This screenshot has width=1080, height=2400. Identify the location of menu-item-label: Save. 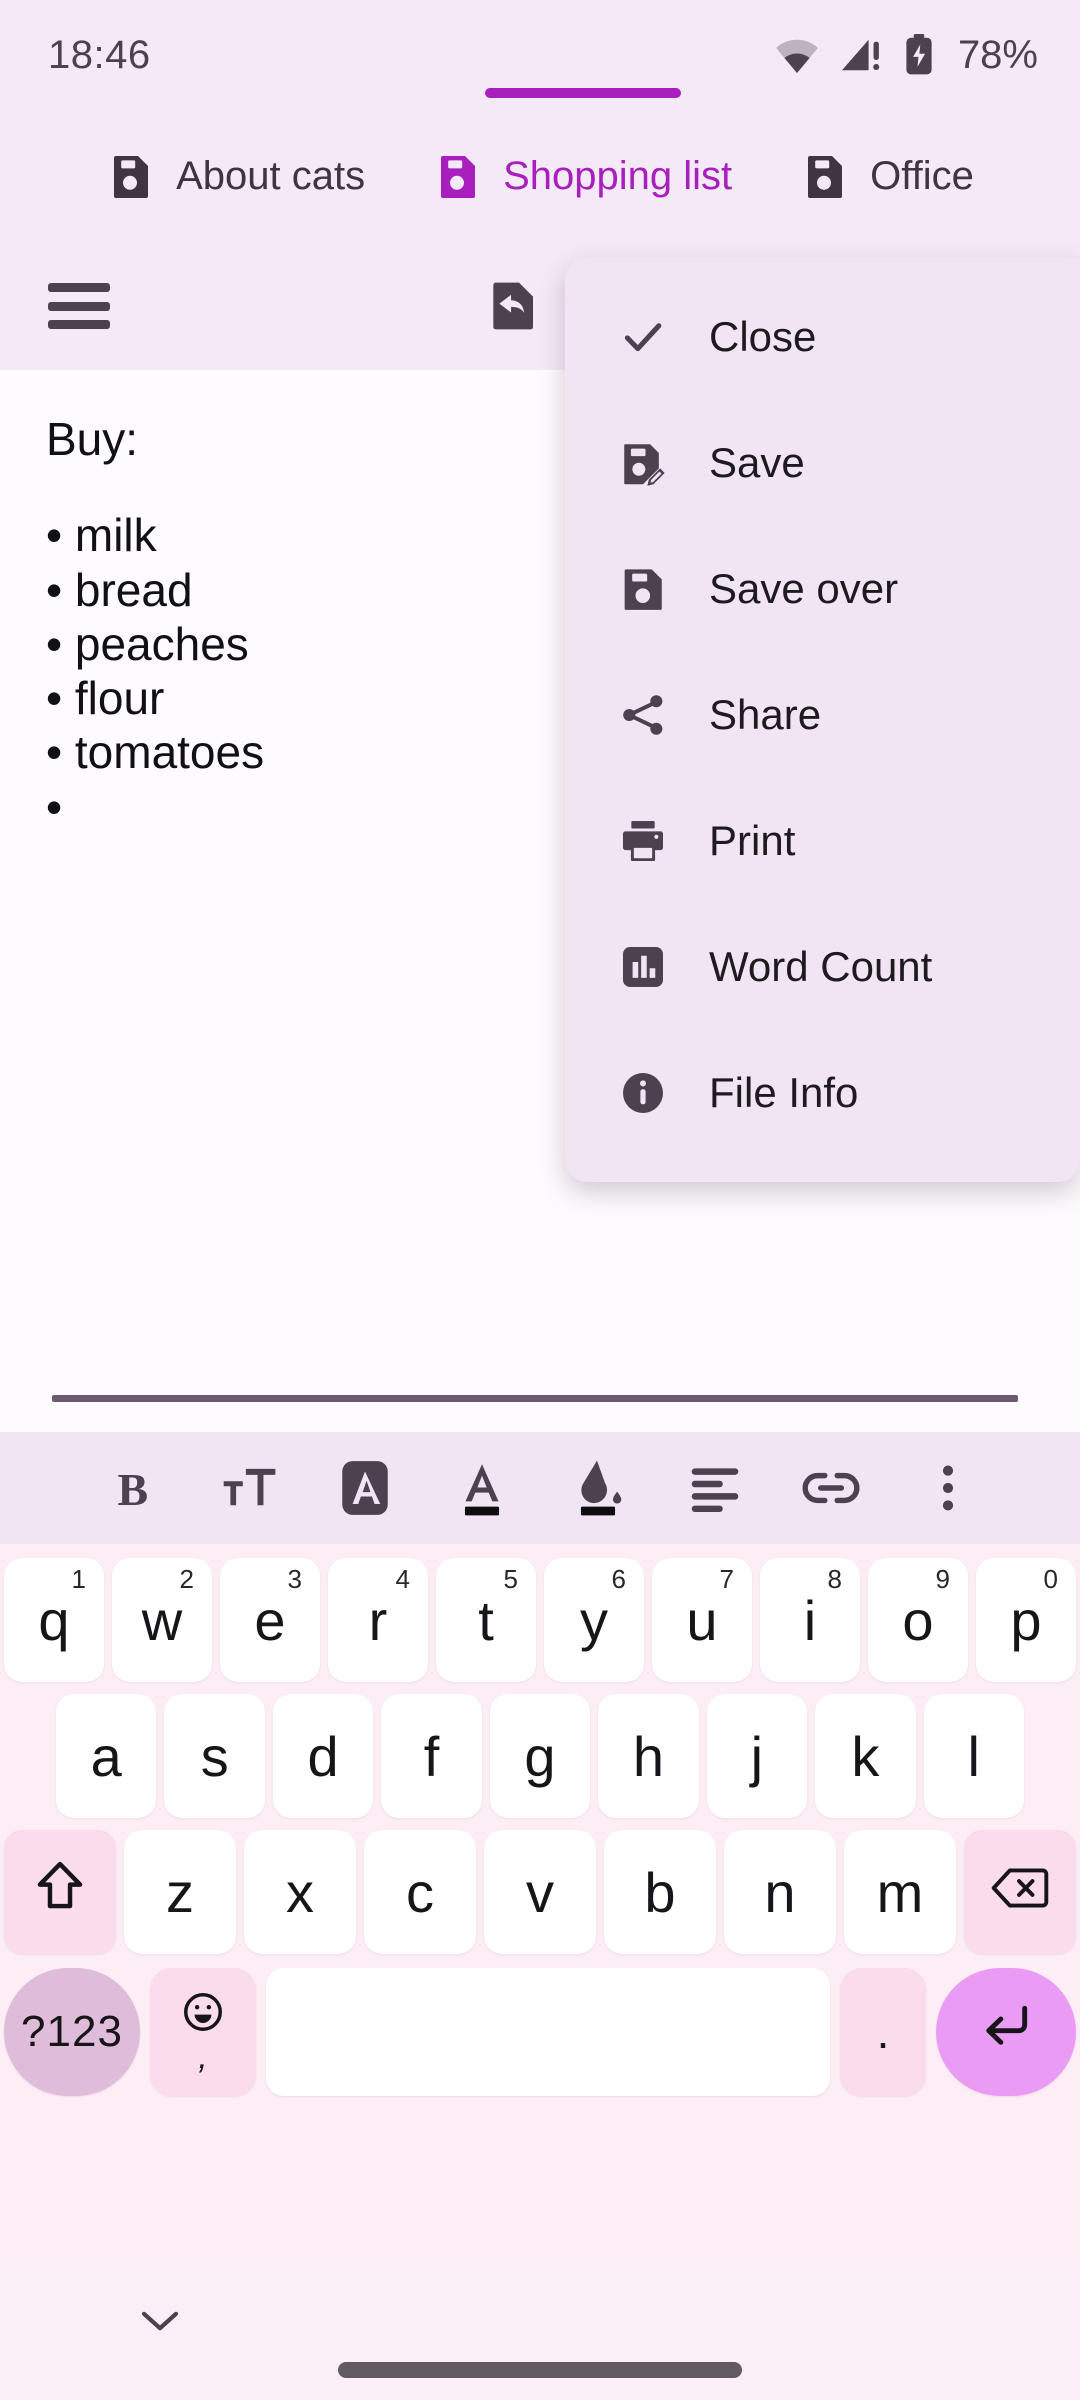
(757, 462).